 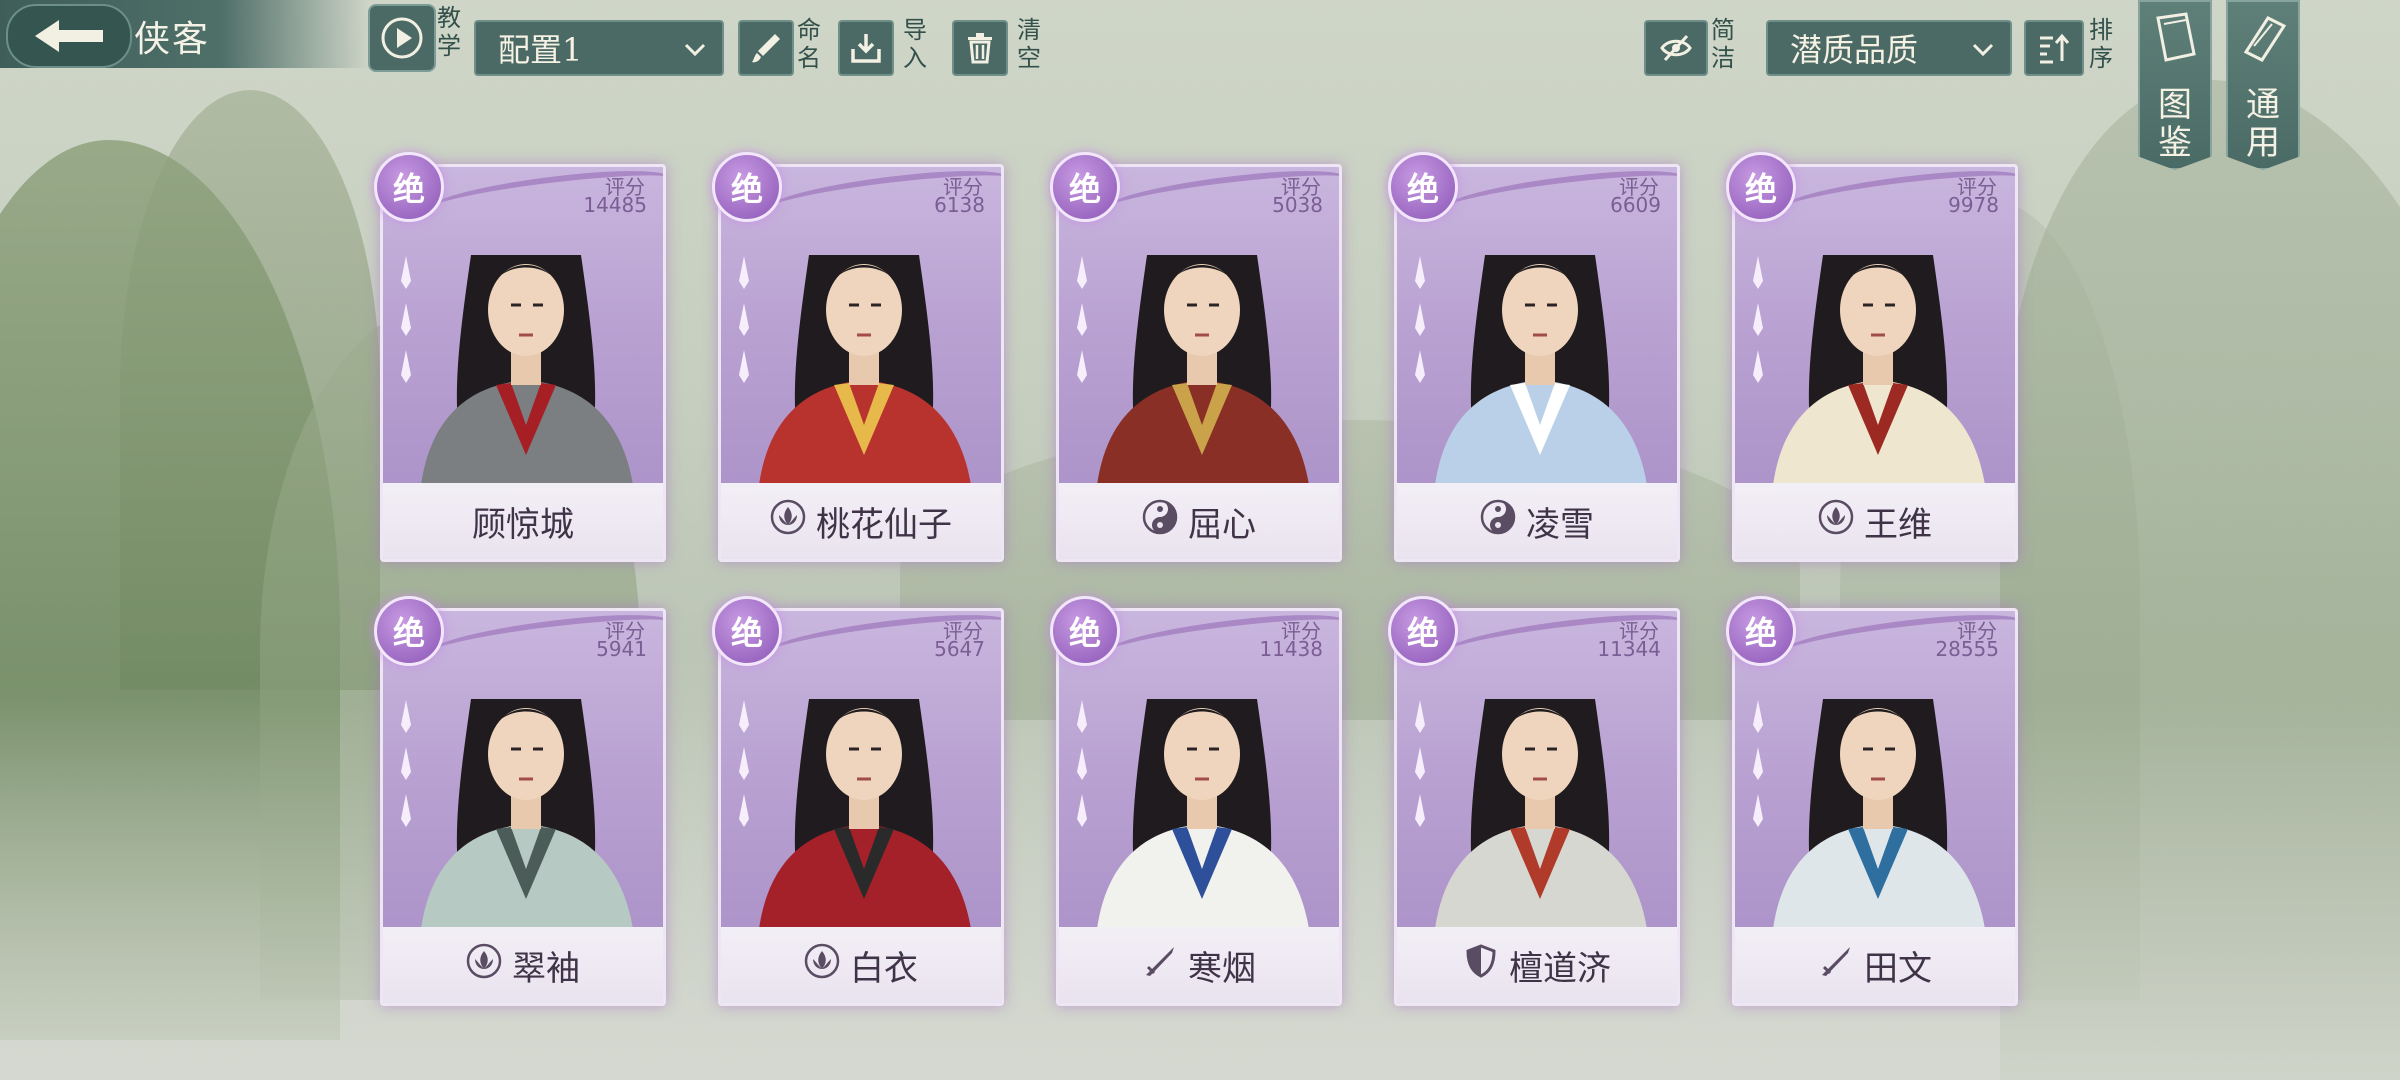 I want to click on card-frame: 评分 5941 翠袖, so click(x=523, y=807).